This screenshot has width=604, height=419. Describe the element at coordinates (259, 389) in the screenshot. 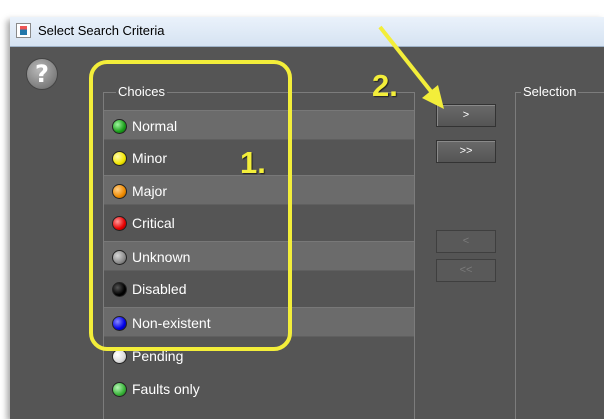

I see `choice-faults-only: Faults only` at that location.